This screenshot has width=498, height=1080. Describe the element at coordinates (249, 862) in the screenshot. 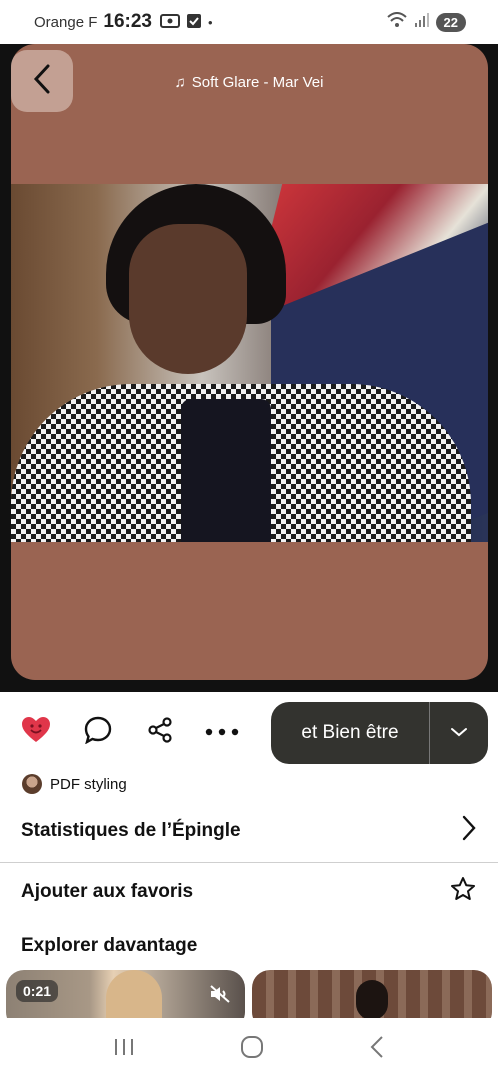

I see `divider` at that location.